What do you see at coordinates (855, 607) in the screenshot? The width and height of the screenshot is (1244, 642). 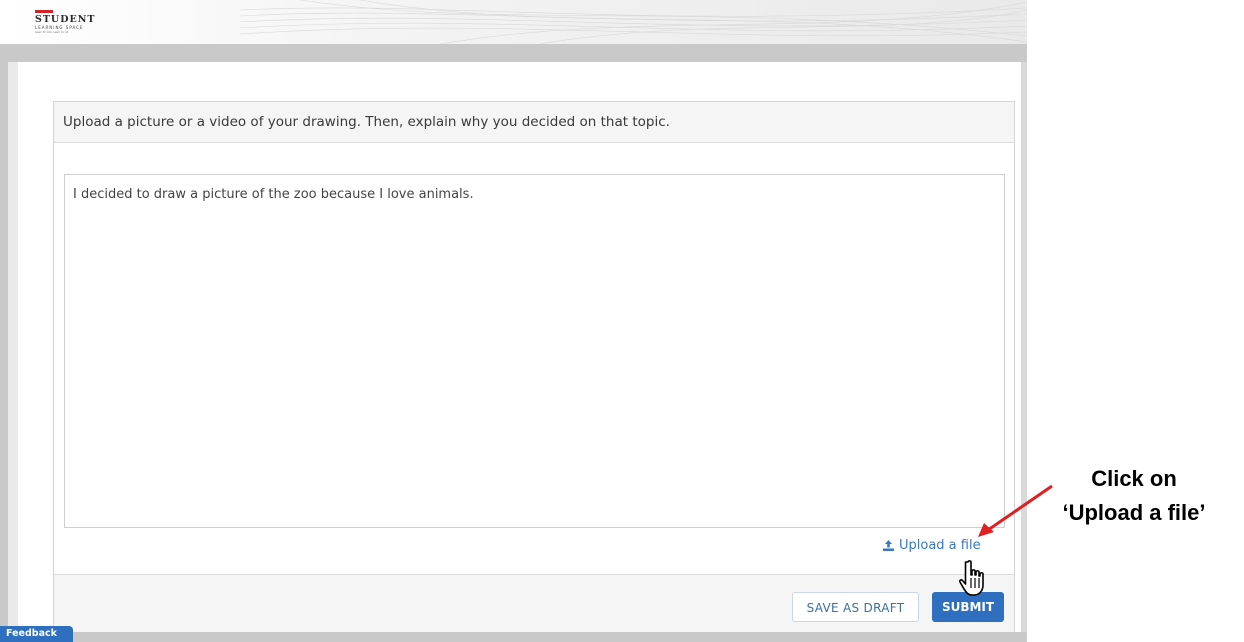 I see `save-as-draft-button: SAVE AS DRAFT` at bounding box center [855, 607].